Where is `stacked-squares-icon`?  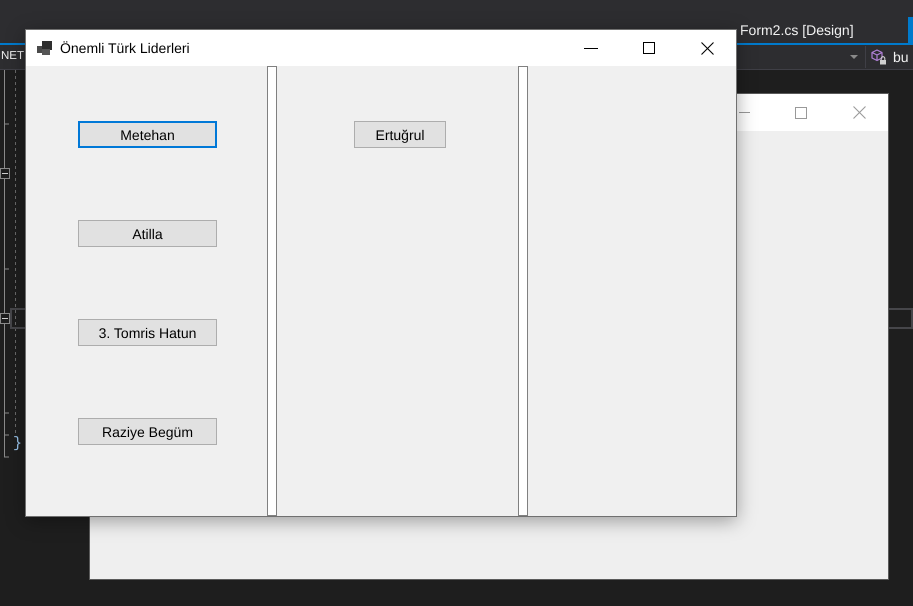 stacked-squares-icon is located at coordinates (44, 48).